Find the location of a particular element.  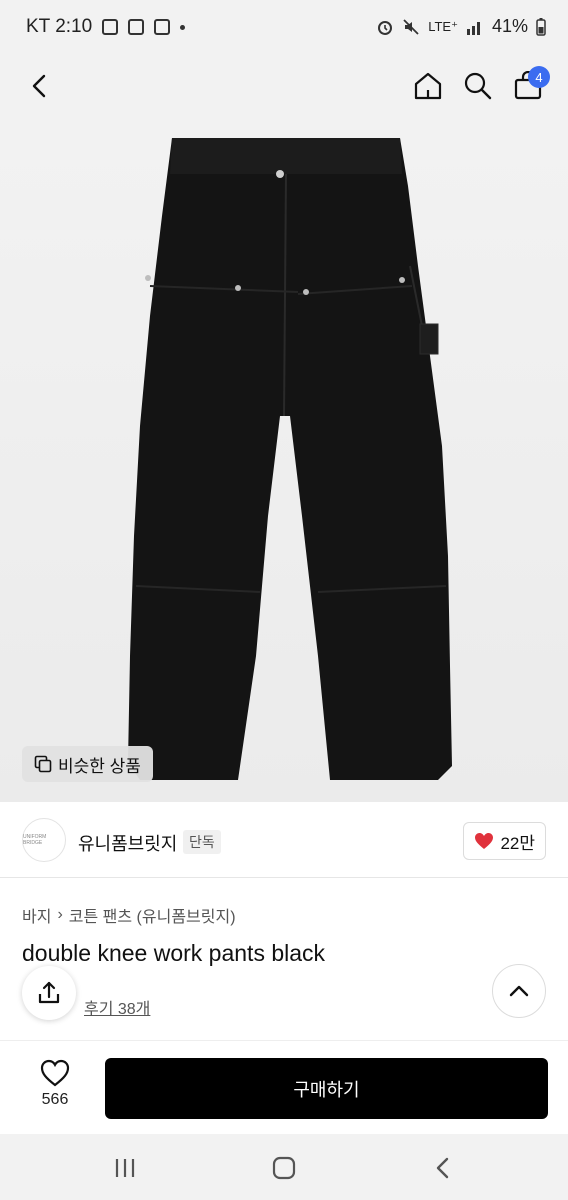

wishlist-button: 566 is located at coordinates (55, 1084).